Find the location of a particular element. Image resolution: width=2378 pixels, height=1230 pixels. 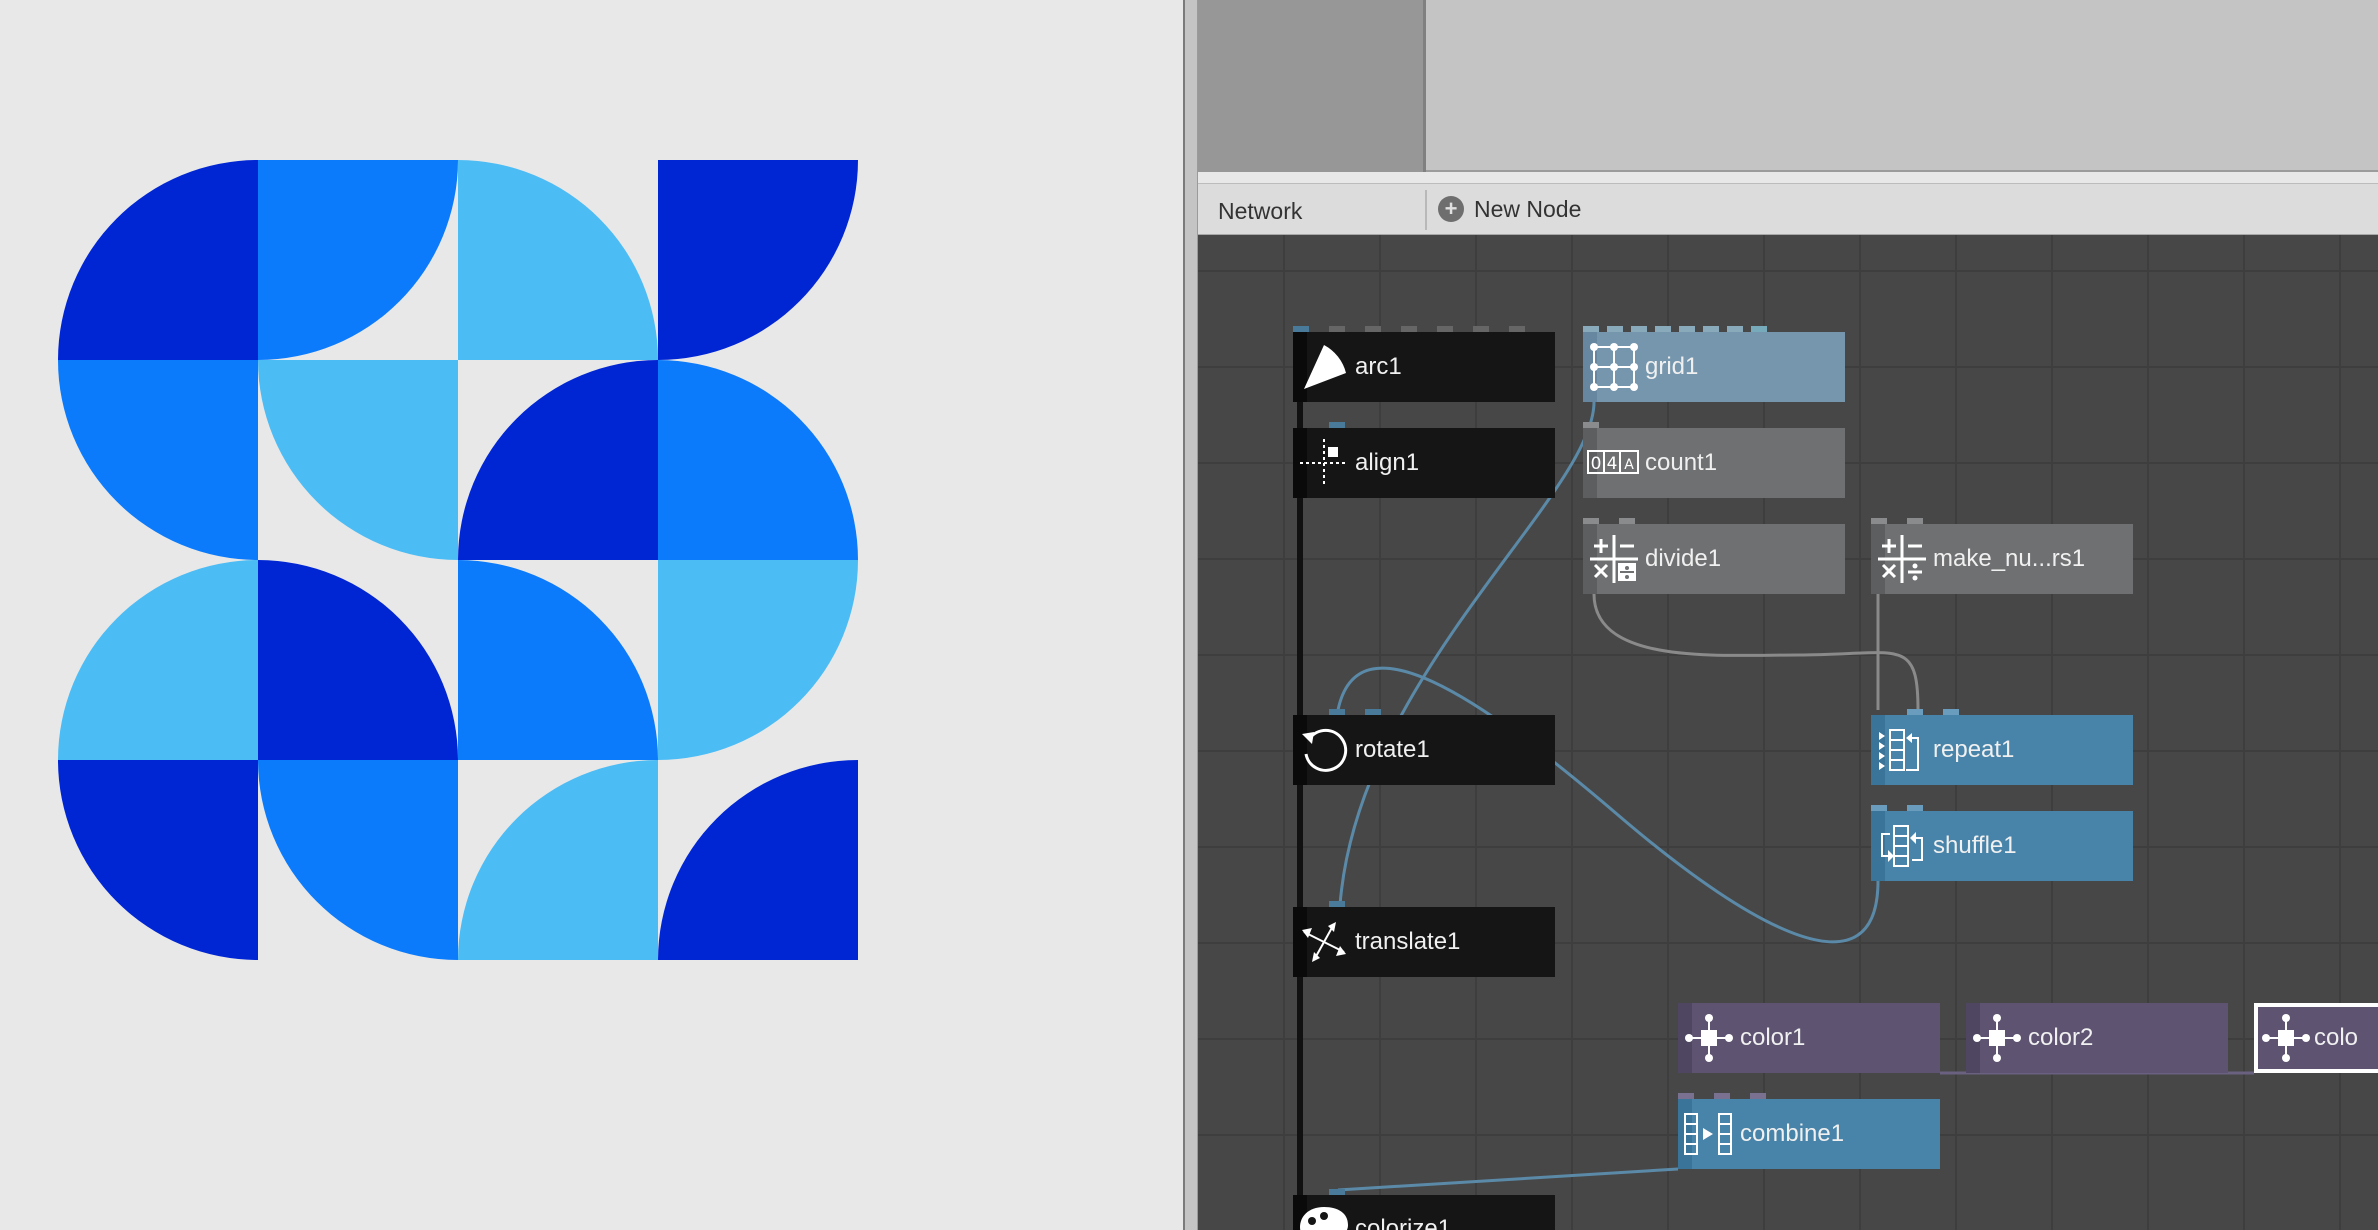

svg-text: 4 is located at coordinates (1612, 464).